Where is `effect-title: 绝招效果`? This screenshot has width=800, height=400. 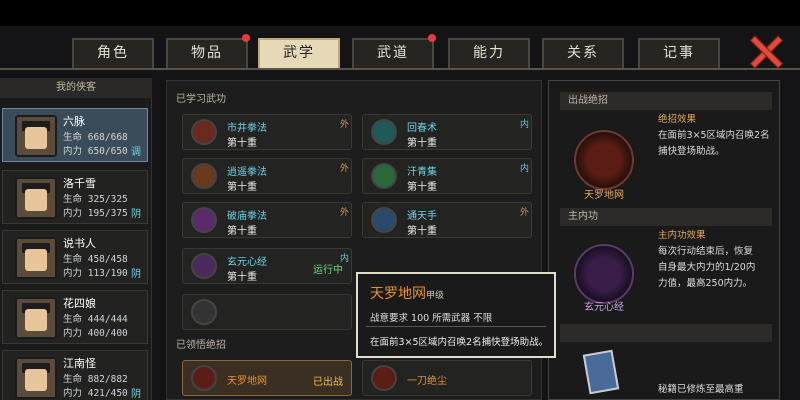
effect-title: 绝招效果 is located at coordinates (677, 119).